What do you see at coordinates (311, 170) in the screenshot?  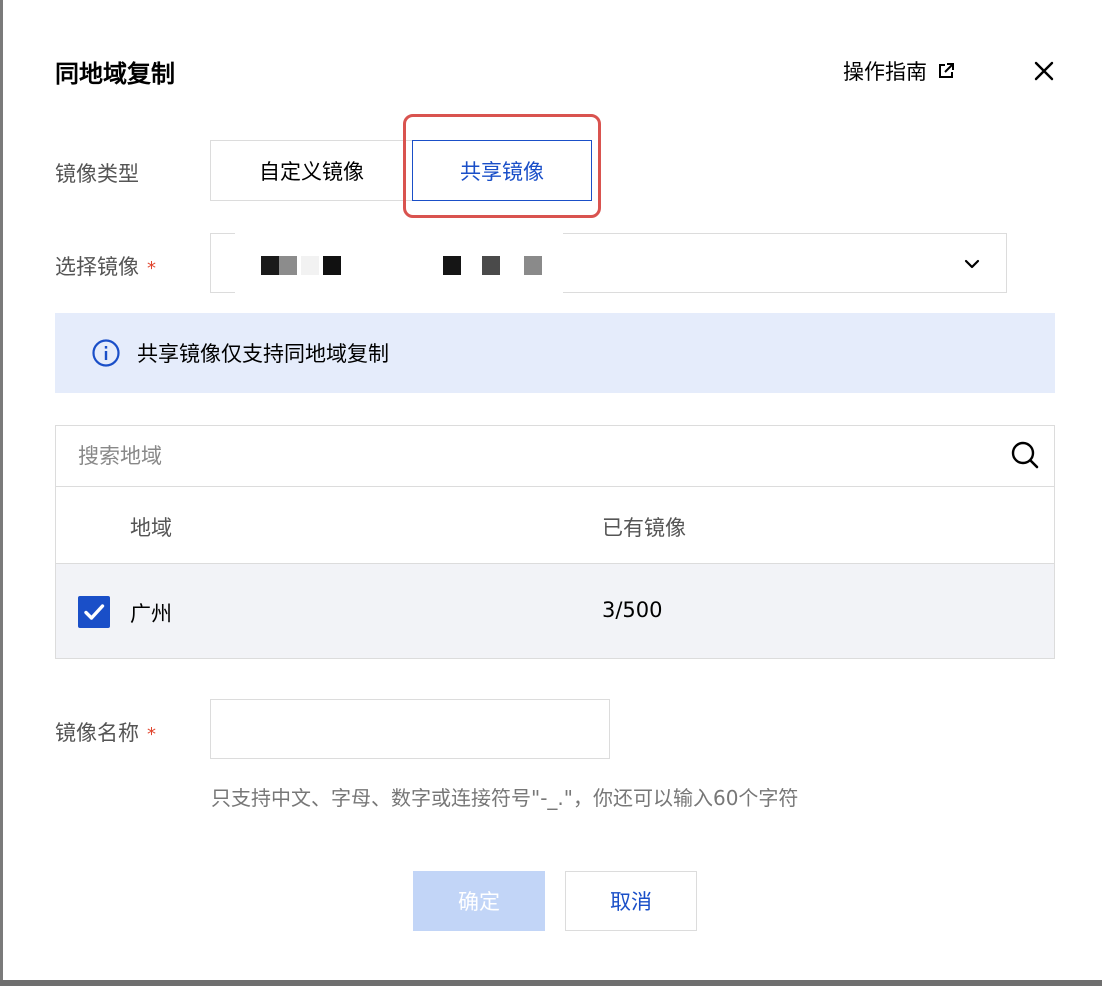 I see `option-custom-image: 自定义镜像` at bounding box center [311, 170].